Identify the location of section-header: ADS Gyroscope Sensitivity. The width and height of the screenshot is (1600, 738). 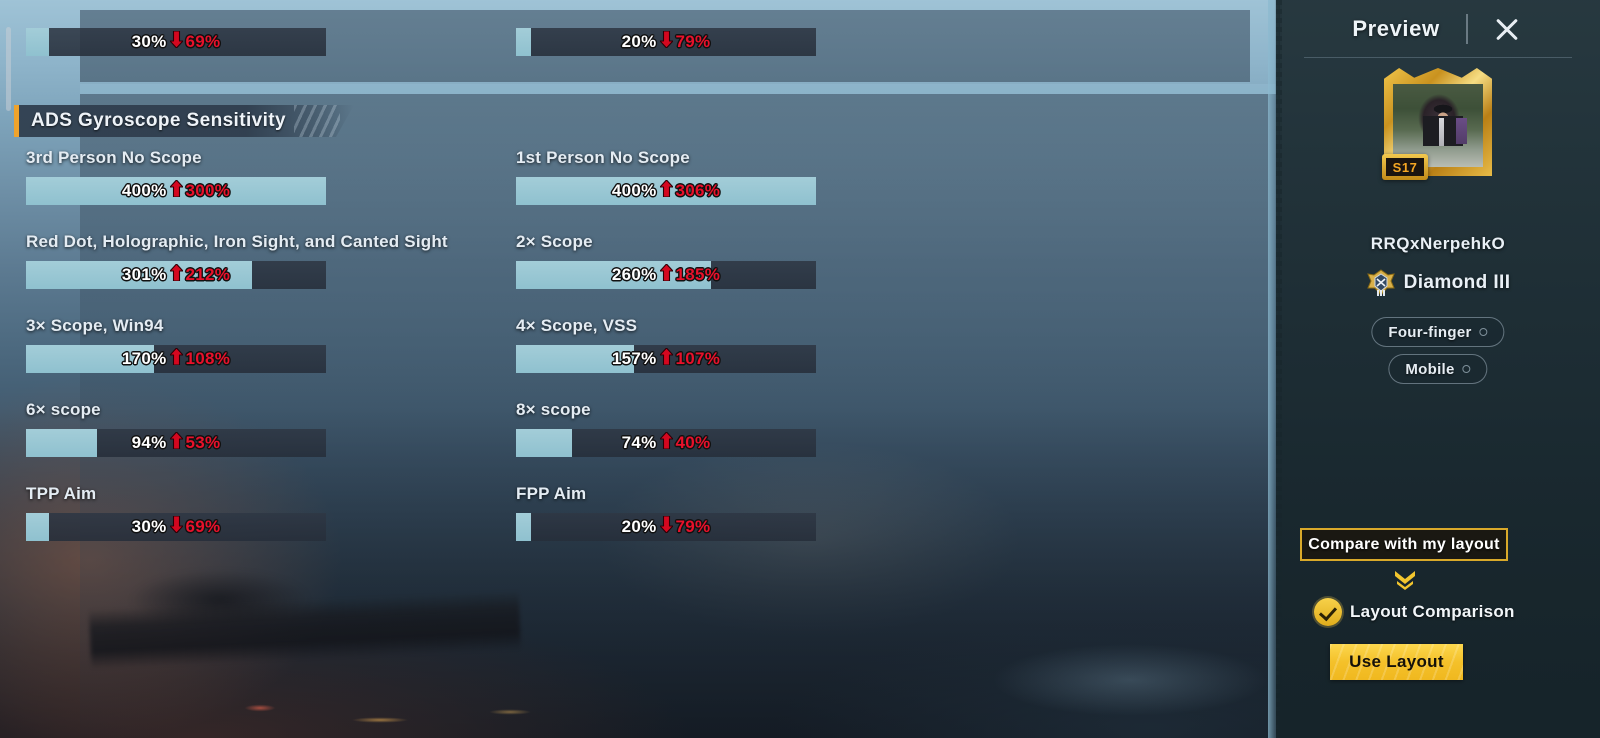
(184, 121).